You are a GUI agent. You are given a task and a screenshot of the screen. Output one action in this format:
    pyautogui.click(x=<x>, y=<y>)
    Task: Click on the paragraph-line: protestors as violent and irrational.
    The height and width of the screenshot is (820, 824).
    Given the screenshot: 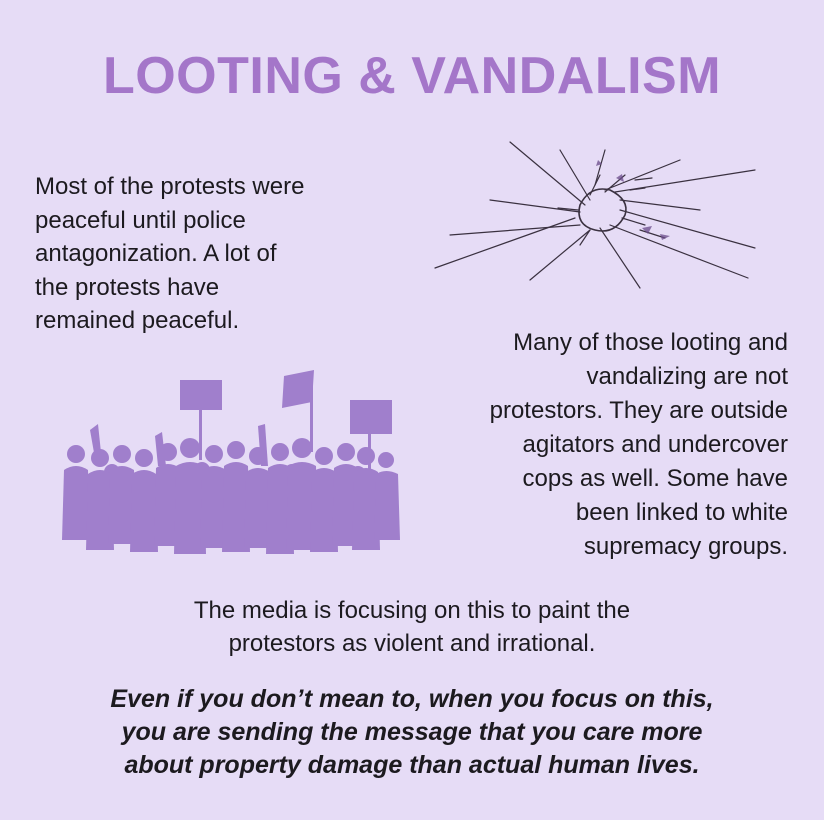 What is the action you would take?
    pyautogui.click(x=412, y=643)
    